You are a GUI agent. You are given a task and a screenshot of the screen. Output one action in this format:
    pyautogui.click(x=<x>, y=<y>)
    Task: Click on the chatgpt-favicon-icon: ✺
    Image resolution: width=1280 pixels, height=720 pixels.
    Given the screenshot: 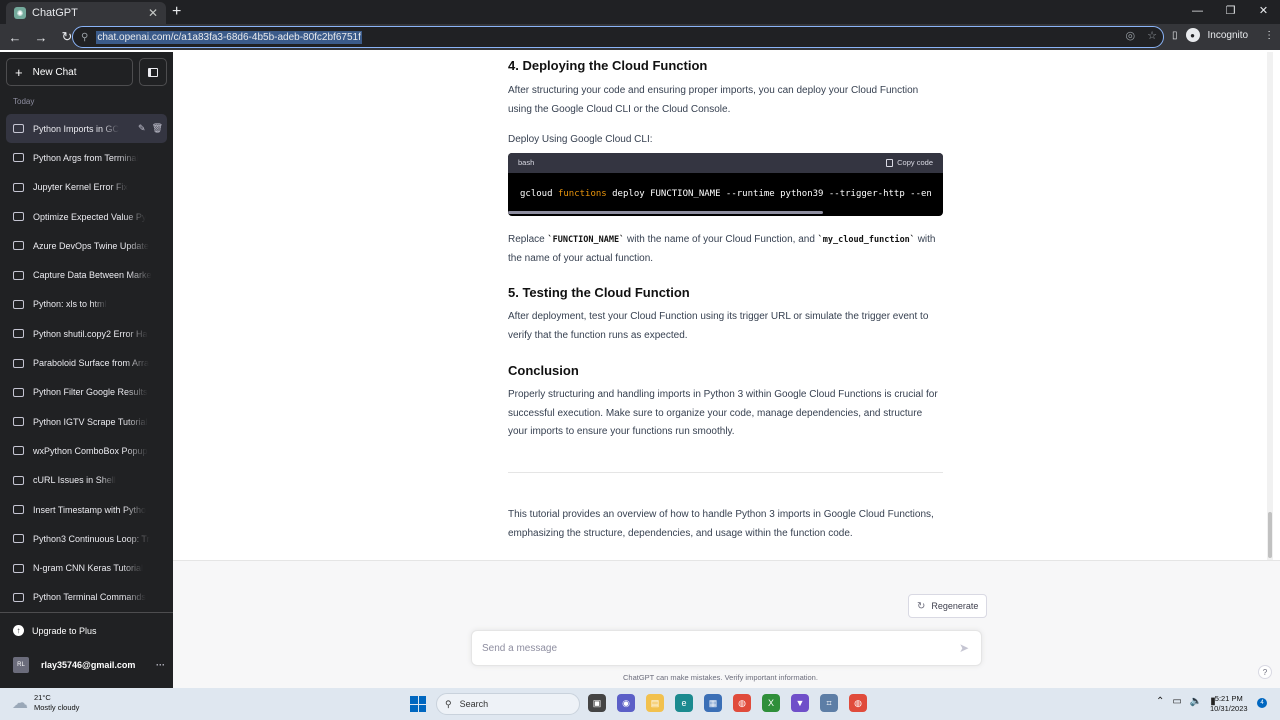 What is the action you would take?
    pyautogui.click(x=20, y=13)
    